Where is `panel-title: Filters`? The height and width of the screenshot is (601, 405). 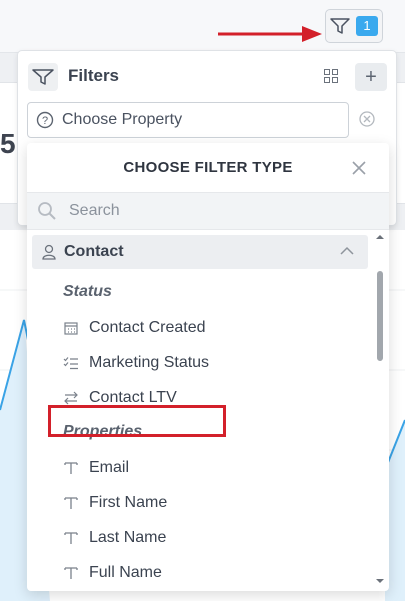
panel-title: Filters is located at coordinates (94, 75).